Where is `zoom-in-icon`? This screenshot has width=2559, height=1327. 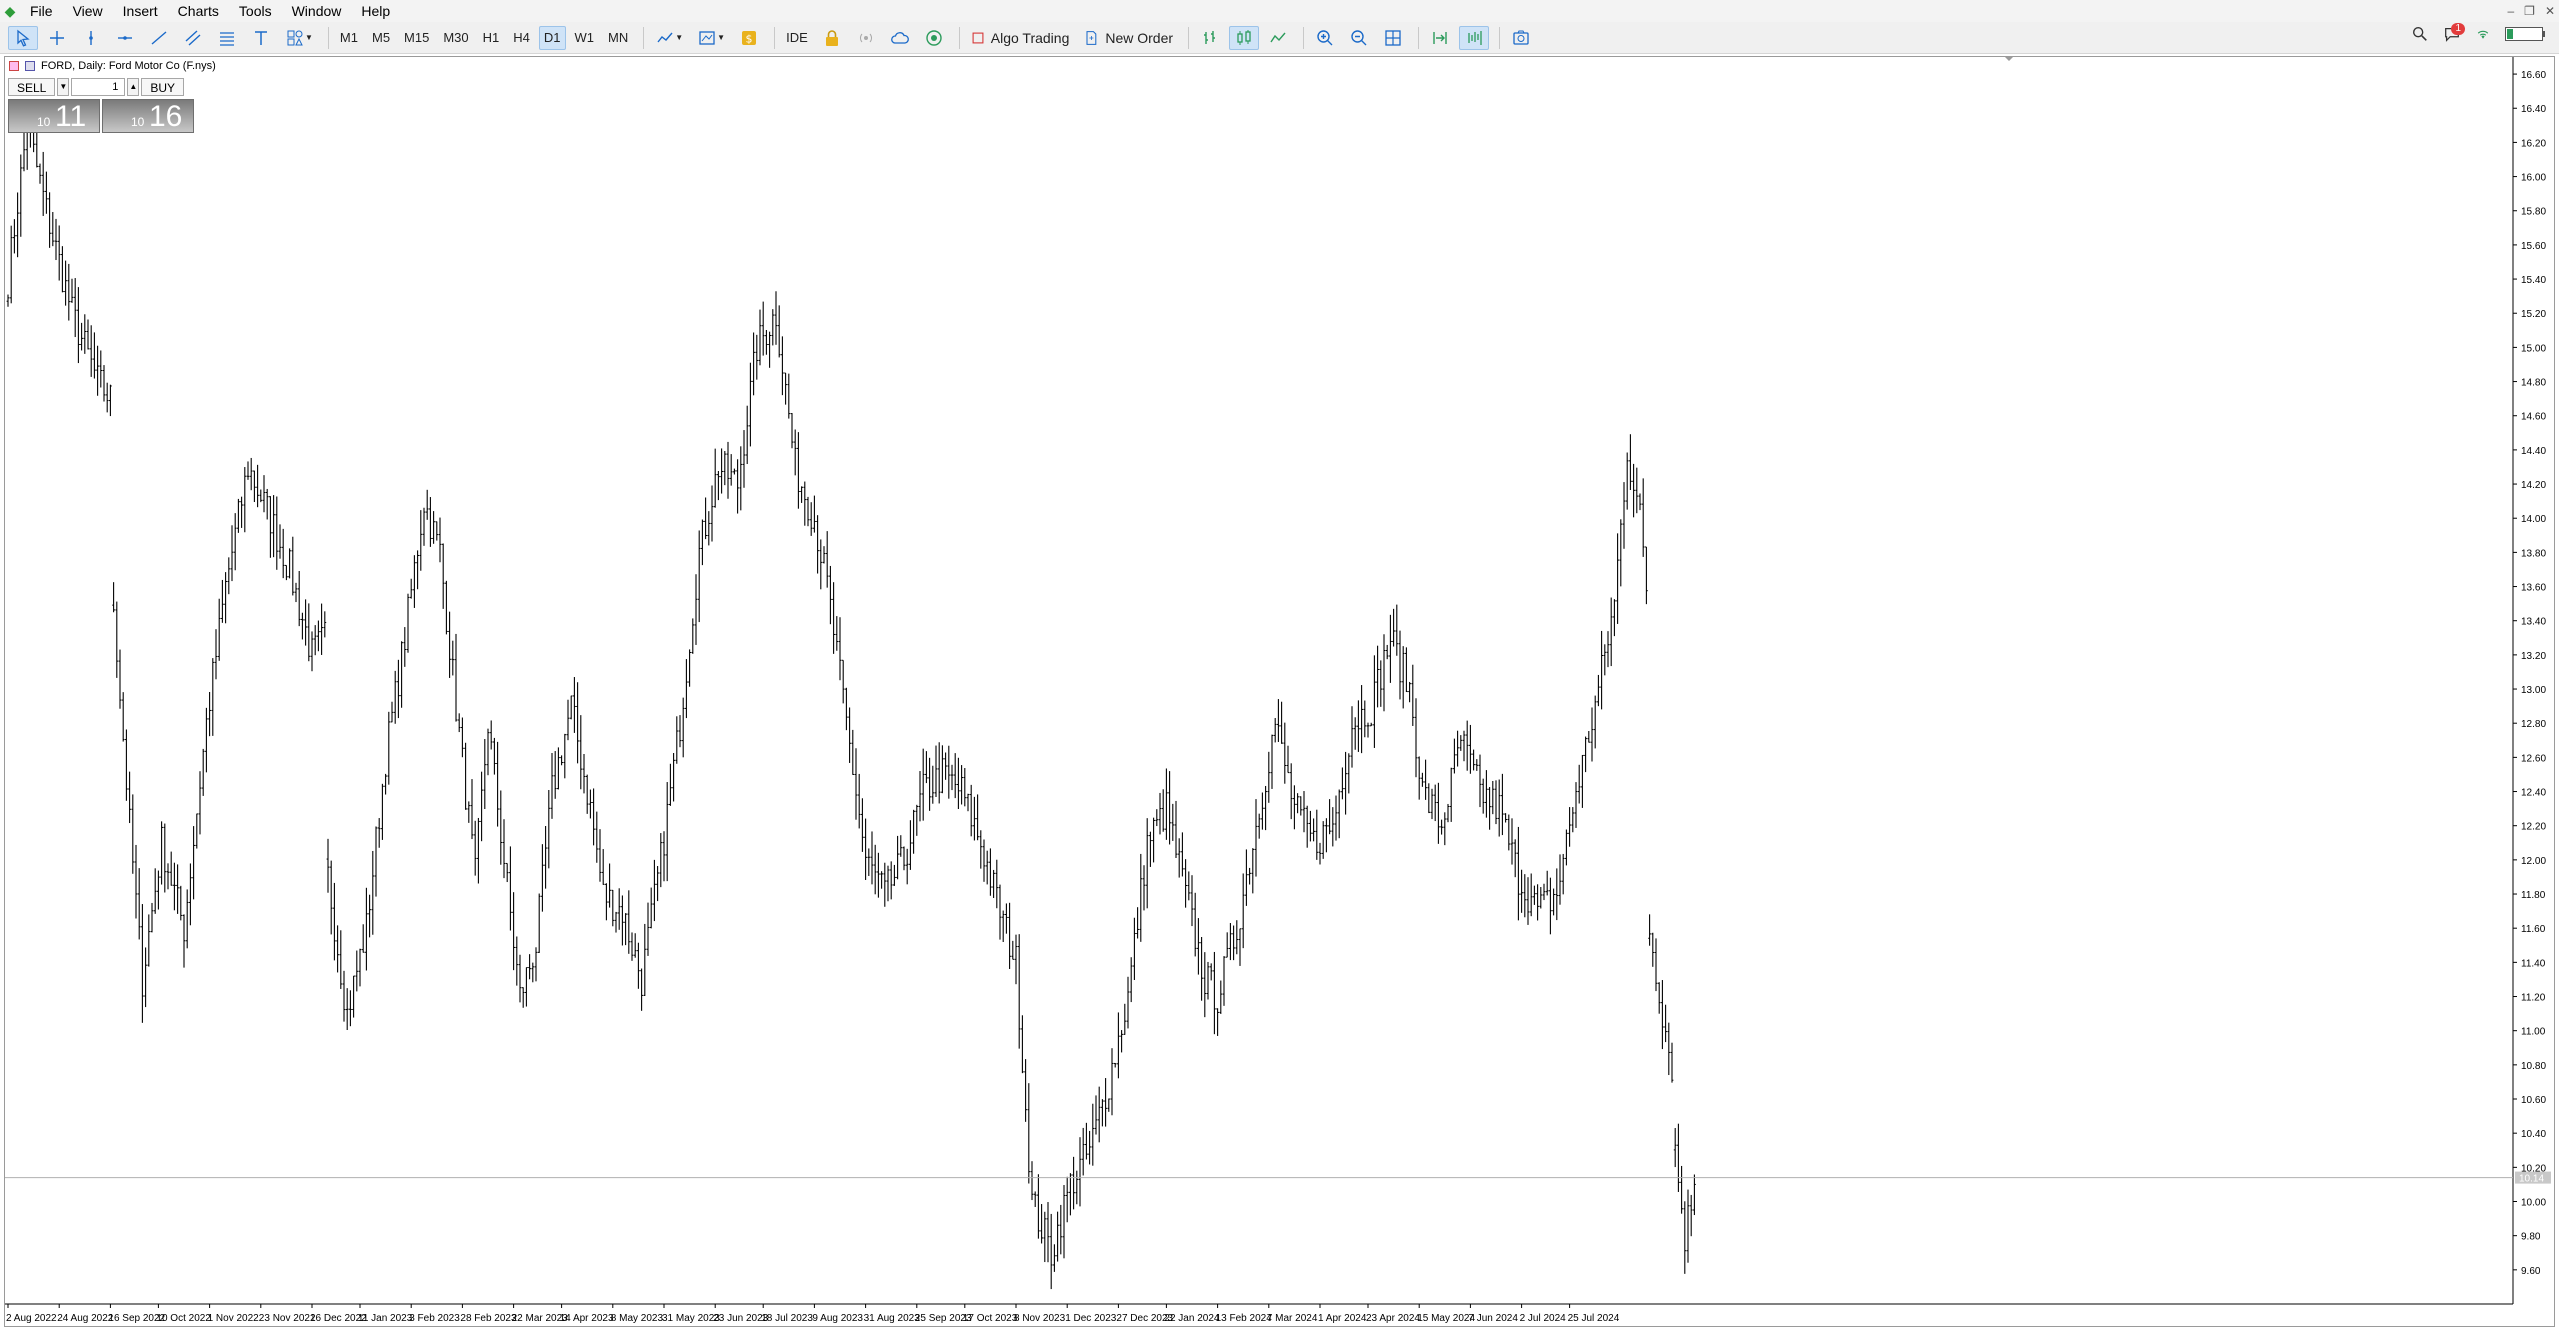
zoom-in-icon is located at coordinates (1325, 37).